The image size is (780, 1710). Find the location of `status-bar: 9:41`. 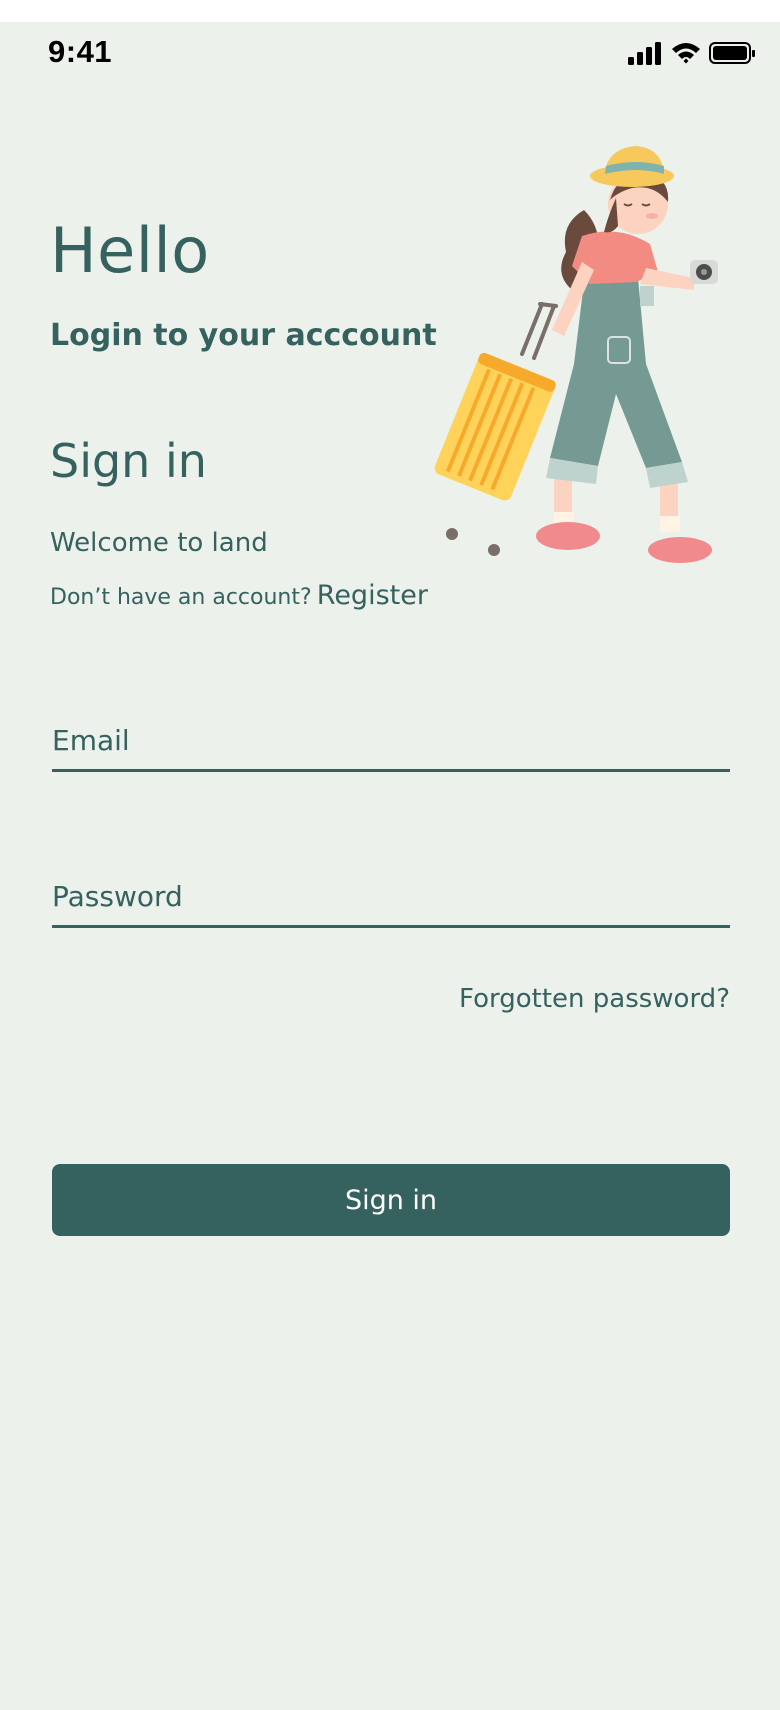

status-bar: 9:41 is located at coordinates (390, 52).